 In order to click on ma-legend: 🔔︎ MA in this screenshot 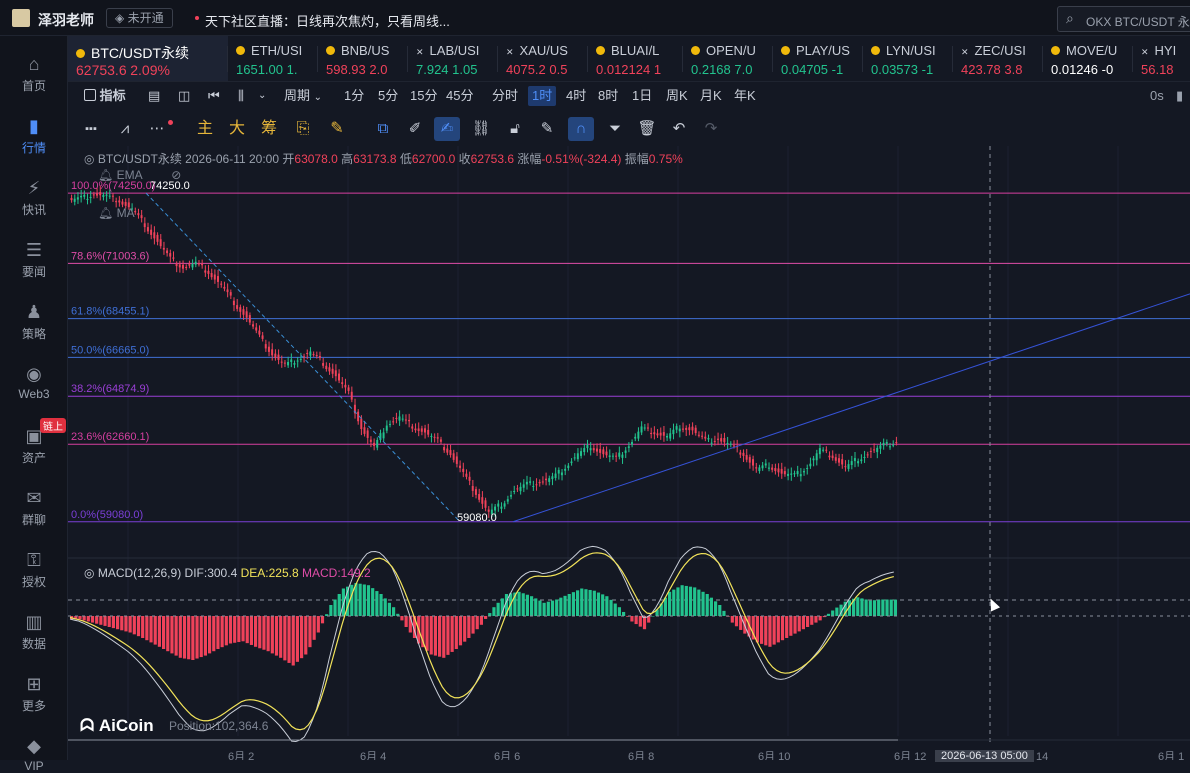, I will do `click(116, 213)`.